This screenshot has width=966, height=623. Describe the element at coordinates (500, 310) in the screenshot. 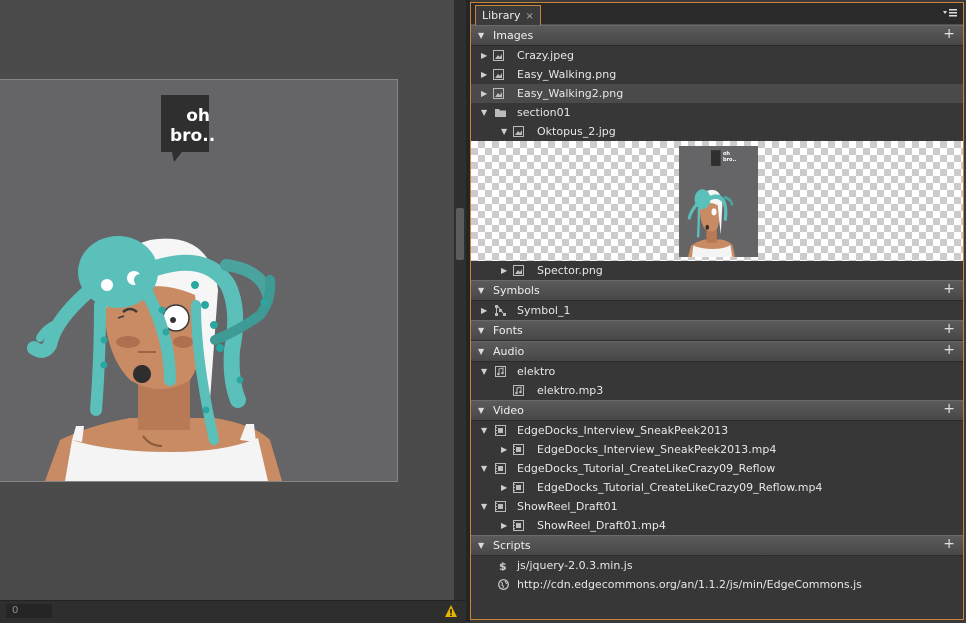

I see `symbol-icon` at that location.